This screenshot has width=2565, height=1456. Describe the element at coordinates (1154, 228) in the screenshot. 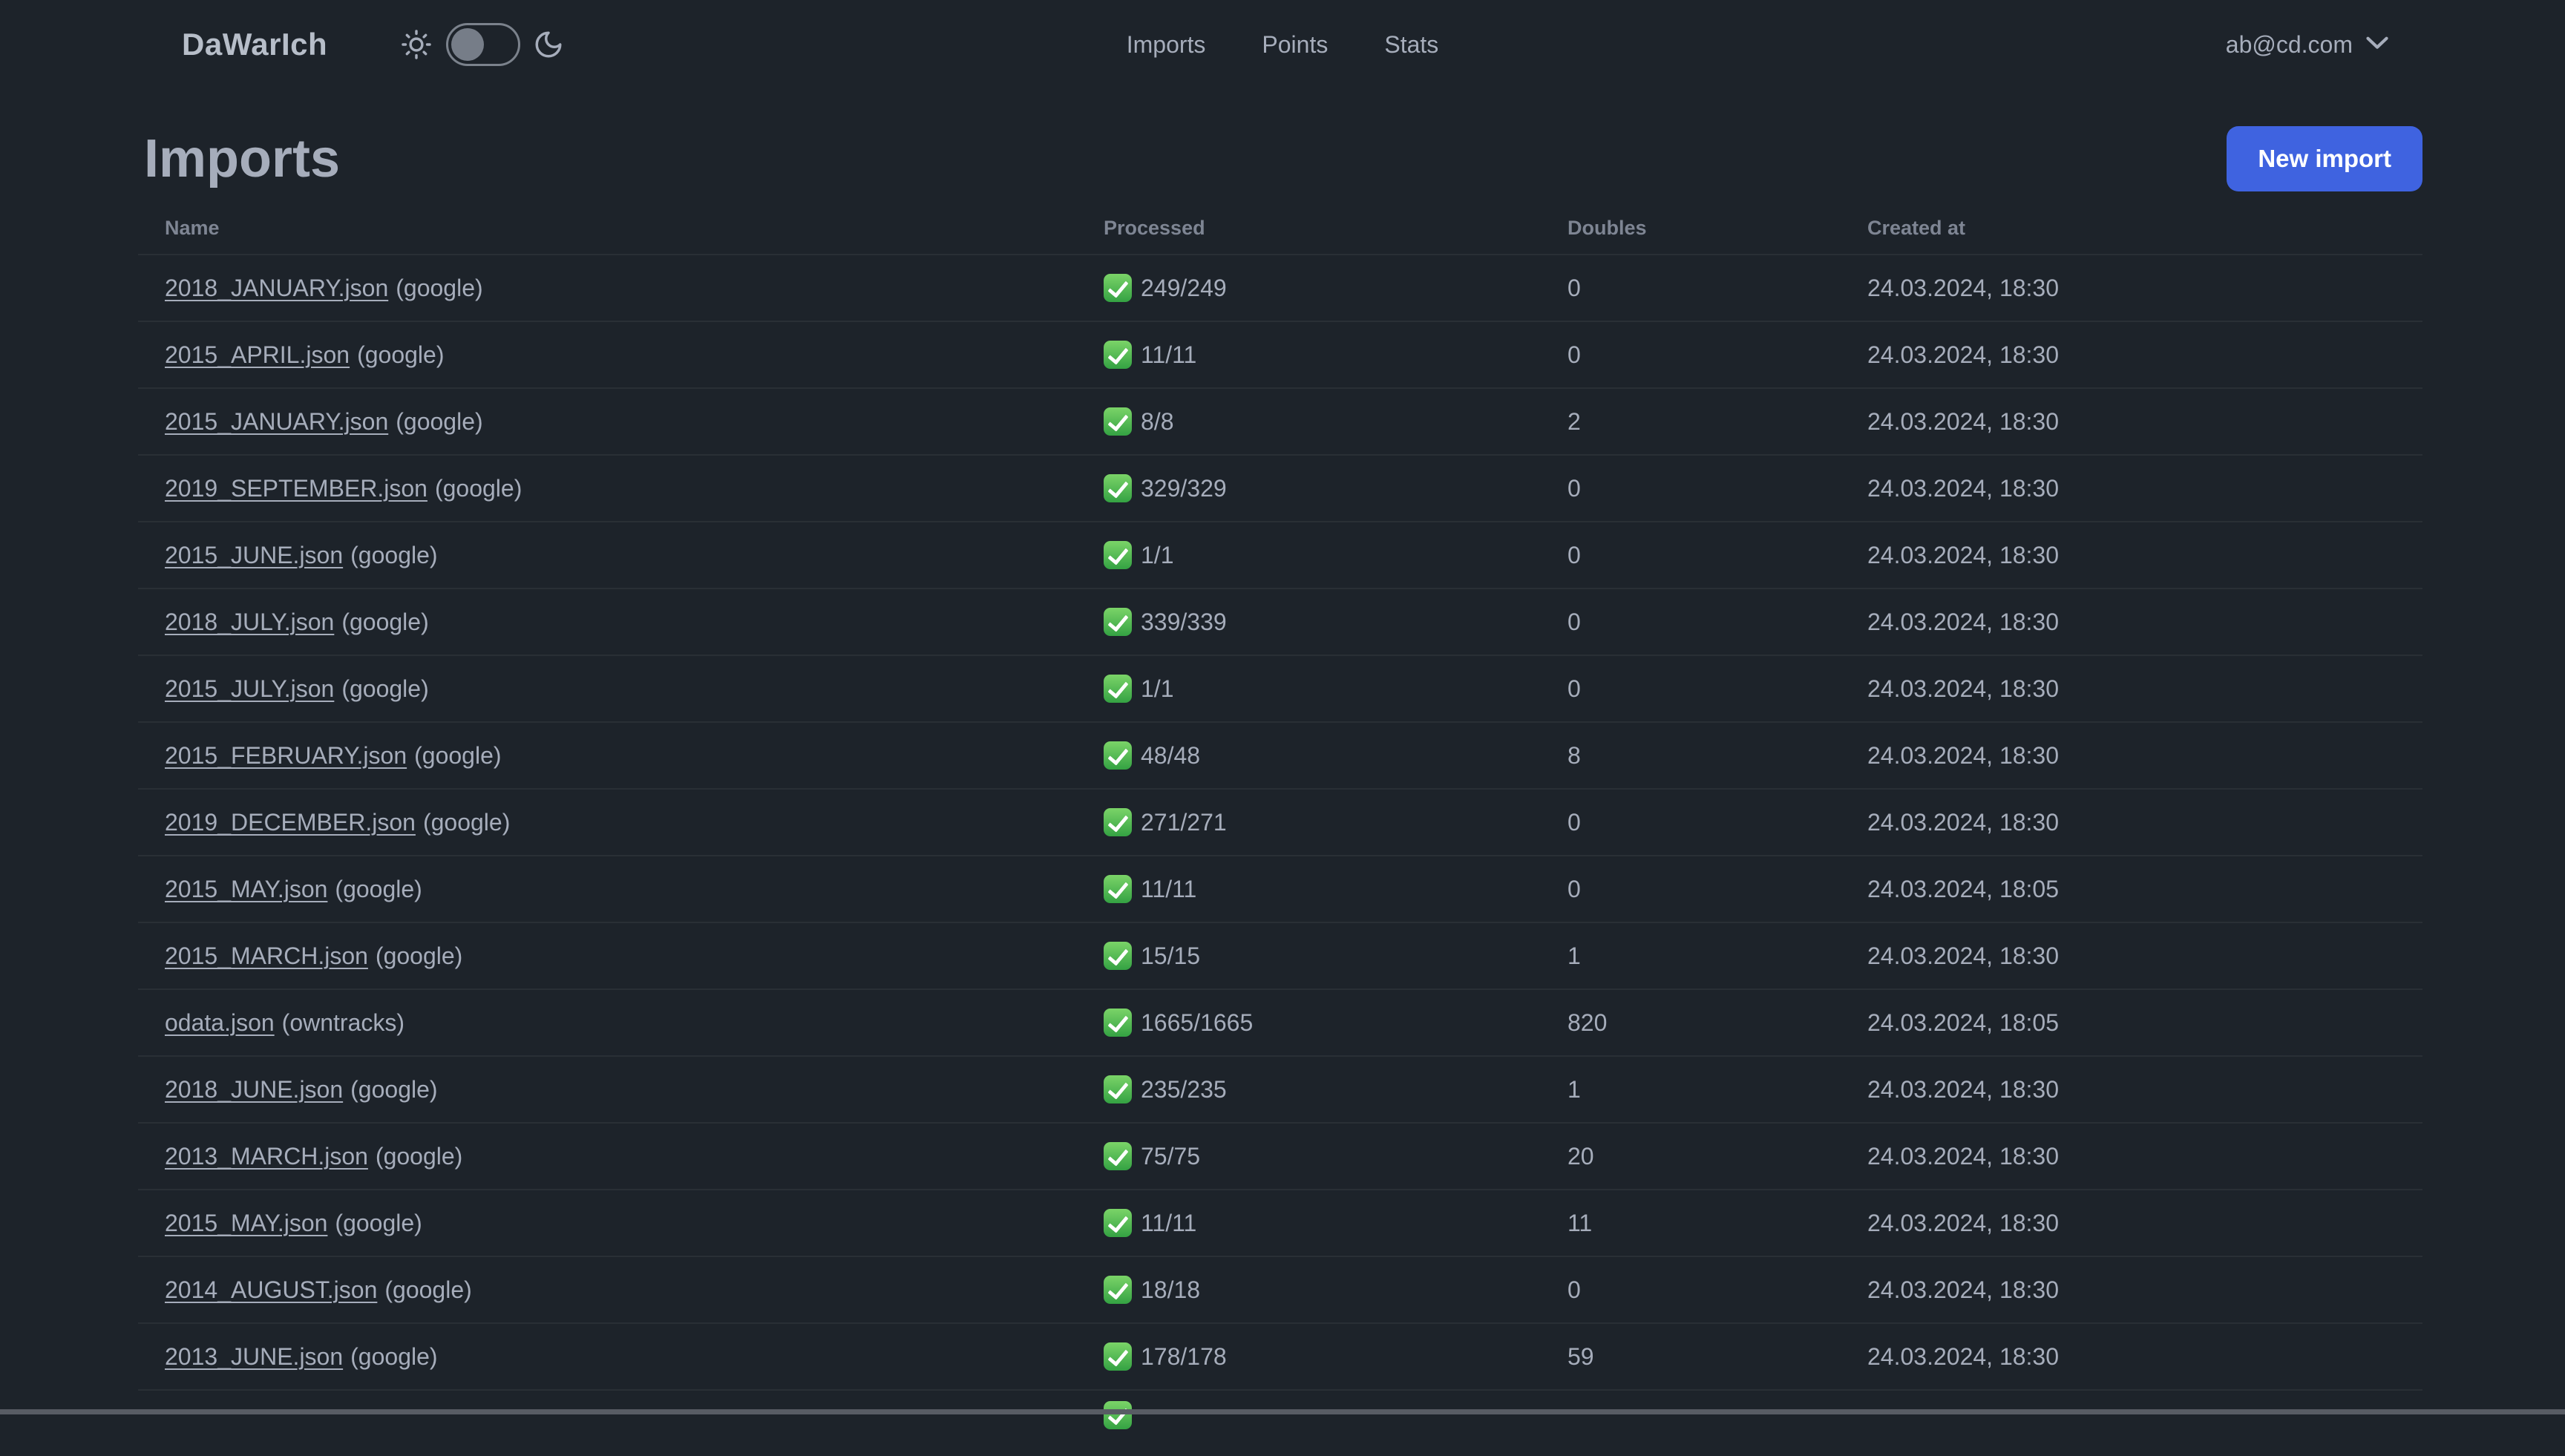

I see `column-header-processed: Processed` at that location.